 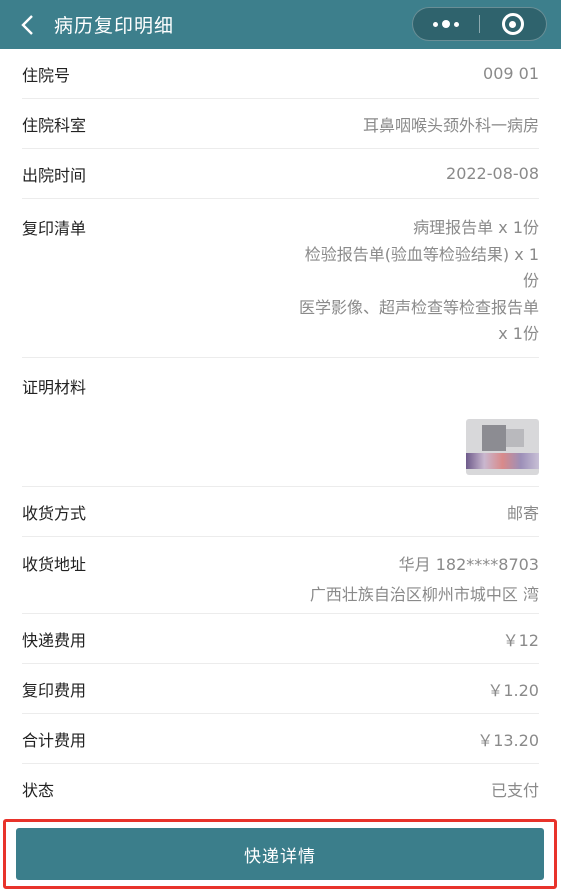 I want to click on express-fee-value: ￥12, so click(x=520, y=640).